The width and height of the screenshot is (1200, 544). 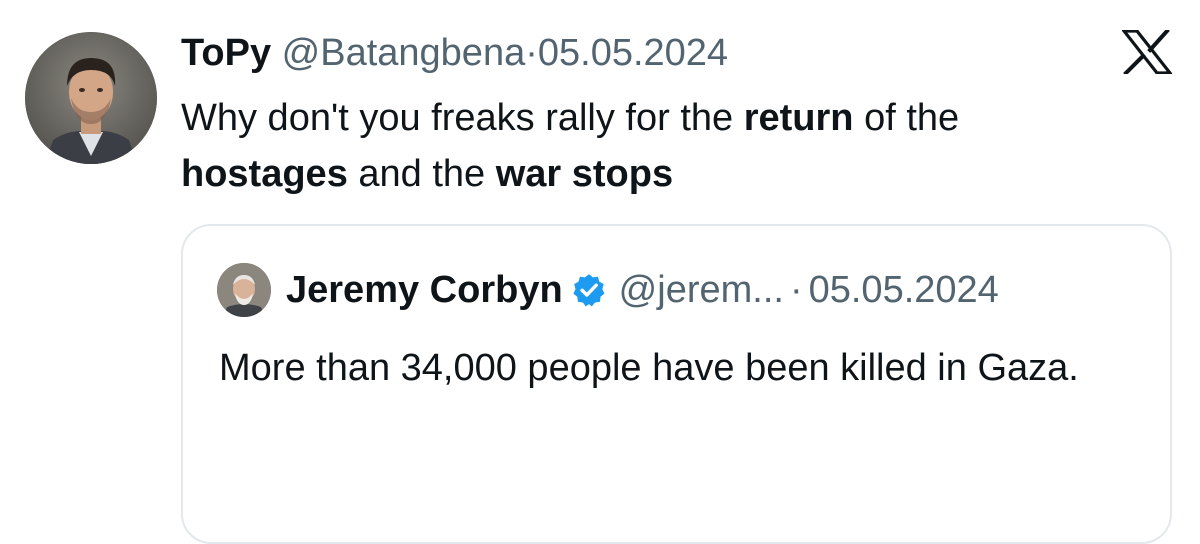 I want to click on quoted-author-display-name: Jeremy Corbyn, so click(x=424, y=290).